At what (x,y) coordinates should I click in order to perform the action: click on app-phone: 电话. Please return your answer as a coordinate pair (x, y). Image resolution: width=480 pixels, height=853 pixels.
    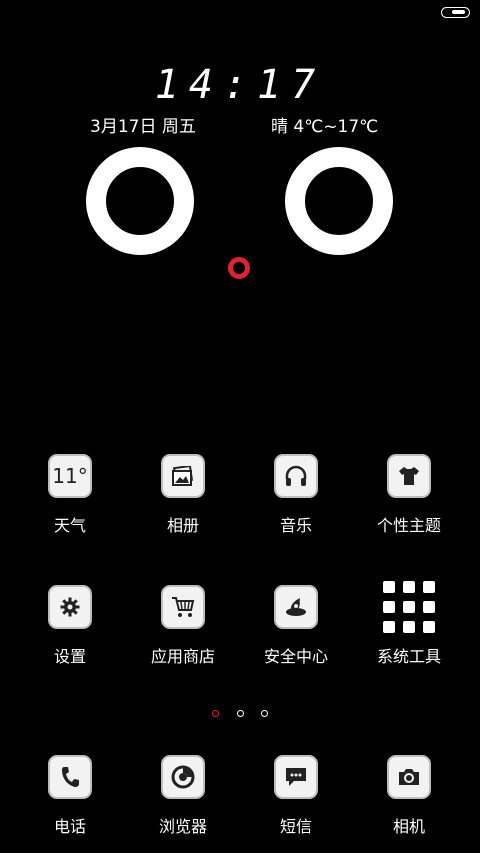
    Looking at the image, I should click on (70, 796).